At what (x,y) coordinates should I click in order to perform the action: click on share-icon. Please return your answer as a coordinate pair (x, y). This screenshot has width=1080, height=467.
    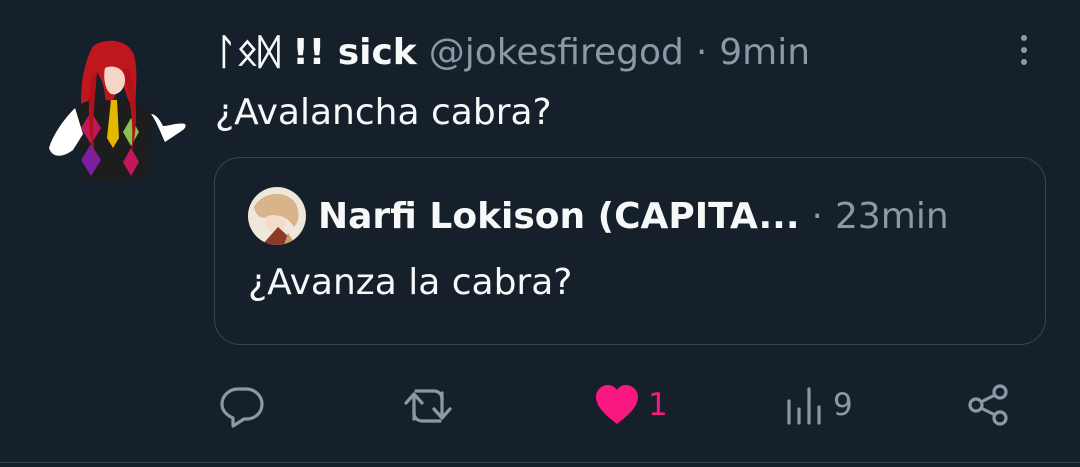
    Looking at the image, I should click on (988, 405).